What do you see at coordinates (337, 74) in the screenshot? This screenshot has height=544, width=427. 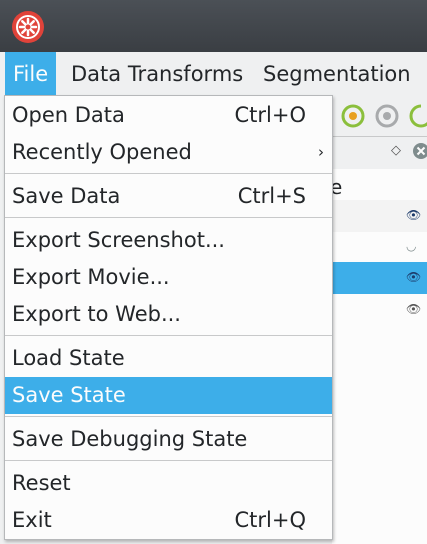 I see `menu-segmentation: Segmentation` at bounding box center [337, 74].